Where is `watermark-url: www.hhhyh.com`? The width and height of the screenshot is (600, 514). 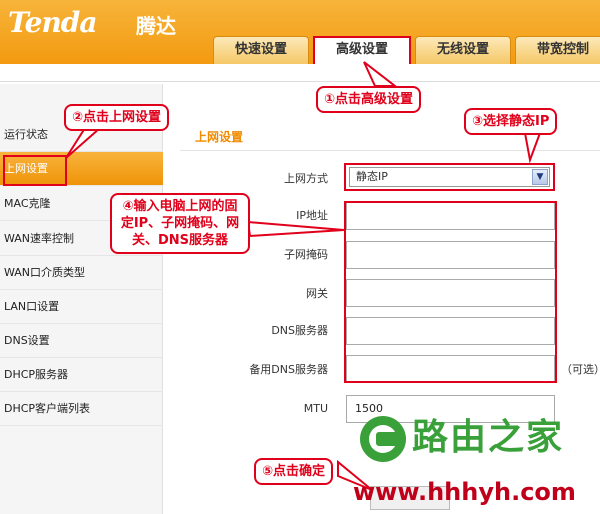 watermark-url: www.hhhyh.com is located at coordinates (464, 492).